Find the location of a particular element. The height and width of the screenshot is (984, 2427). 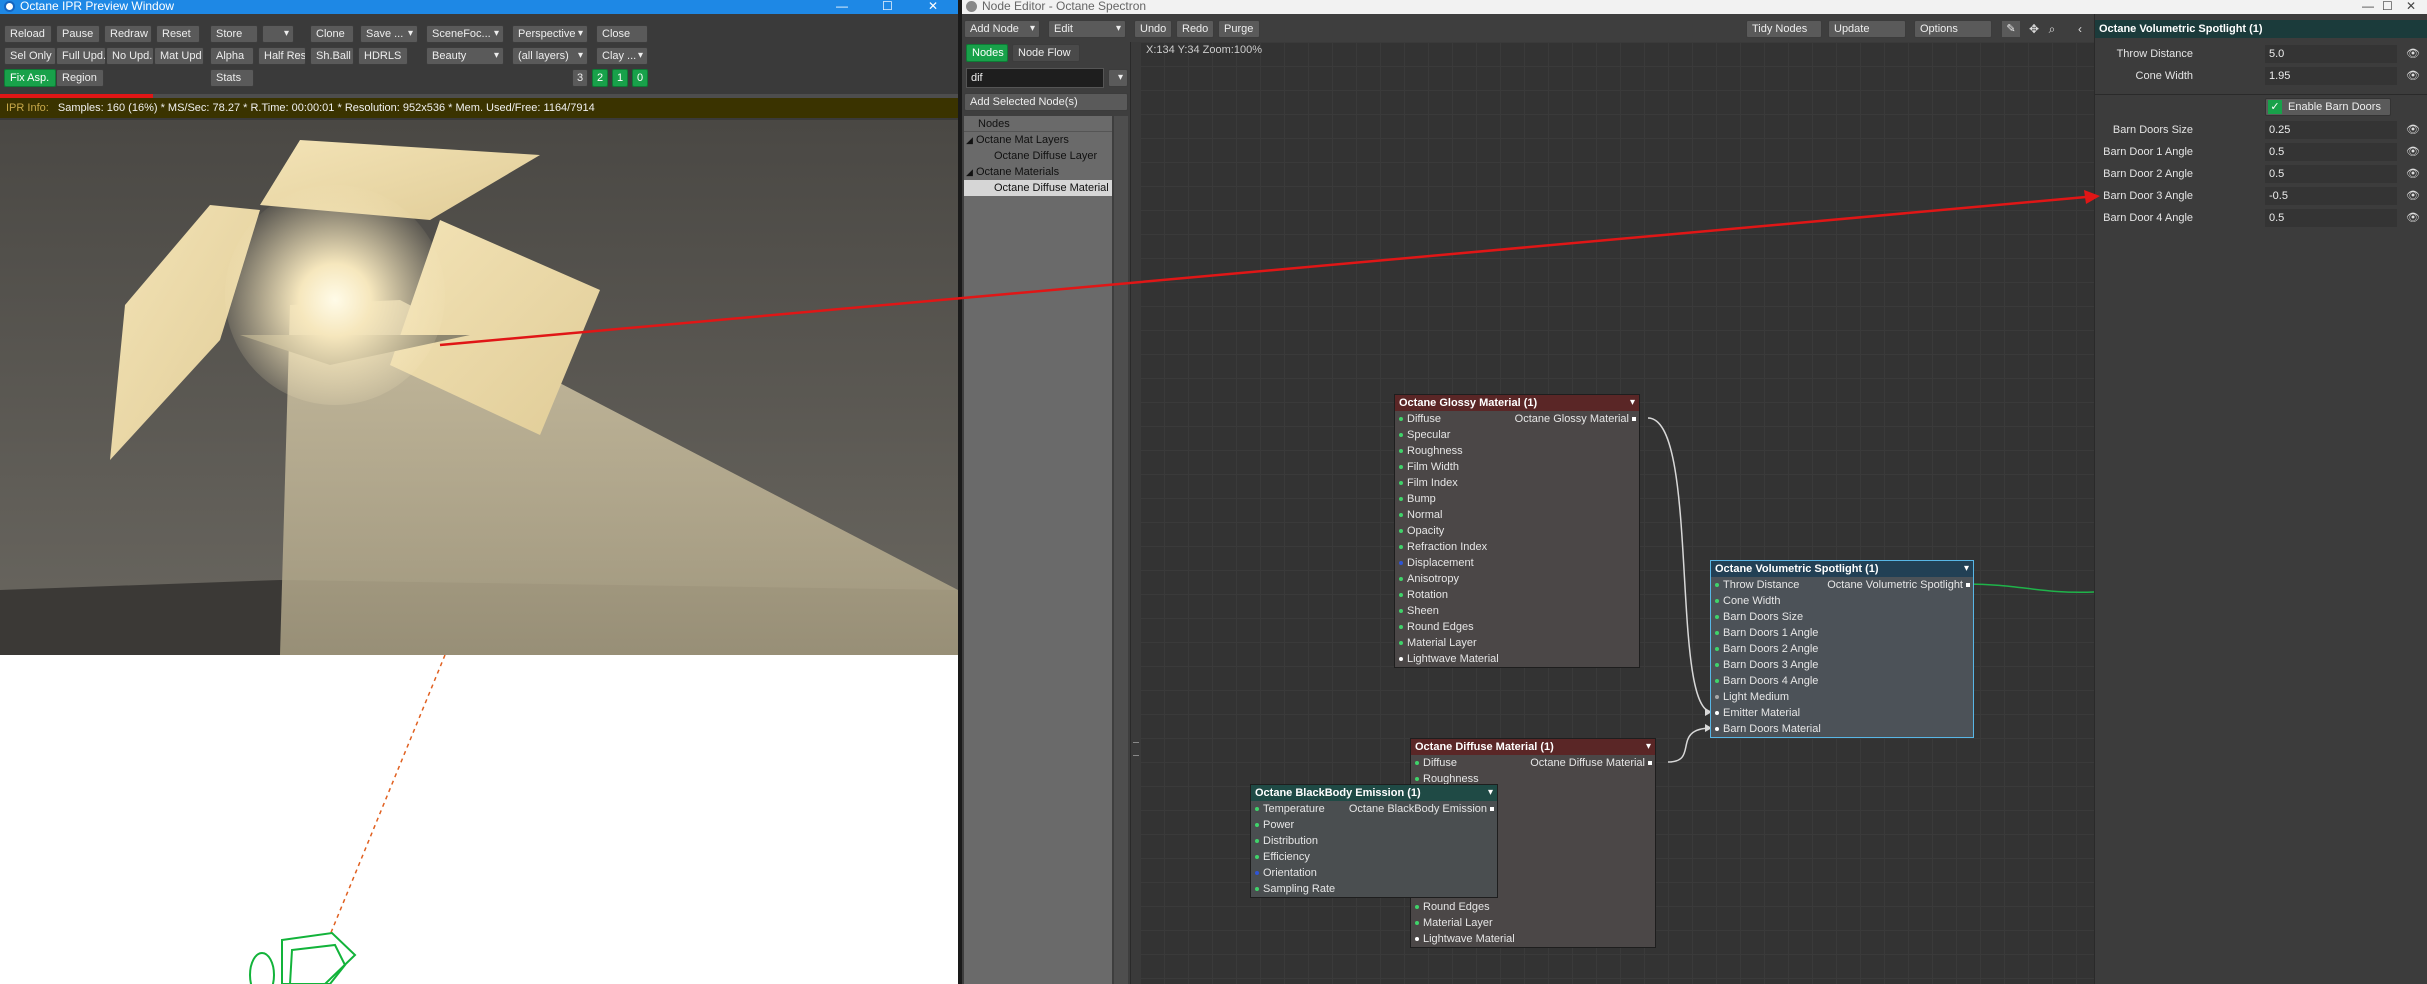

add-node-dropdown: Add Node is located at coordinates (1002, 29).